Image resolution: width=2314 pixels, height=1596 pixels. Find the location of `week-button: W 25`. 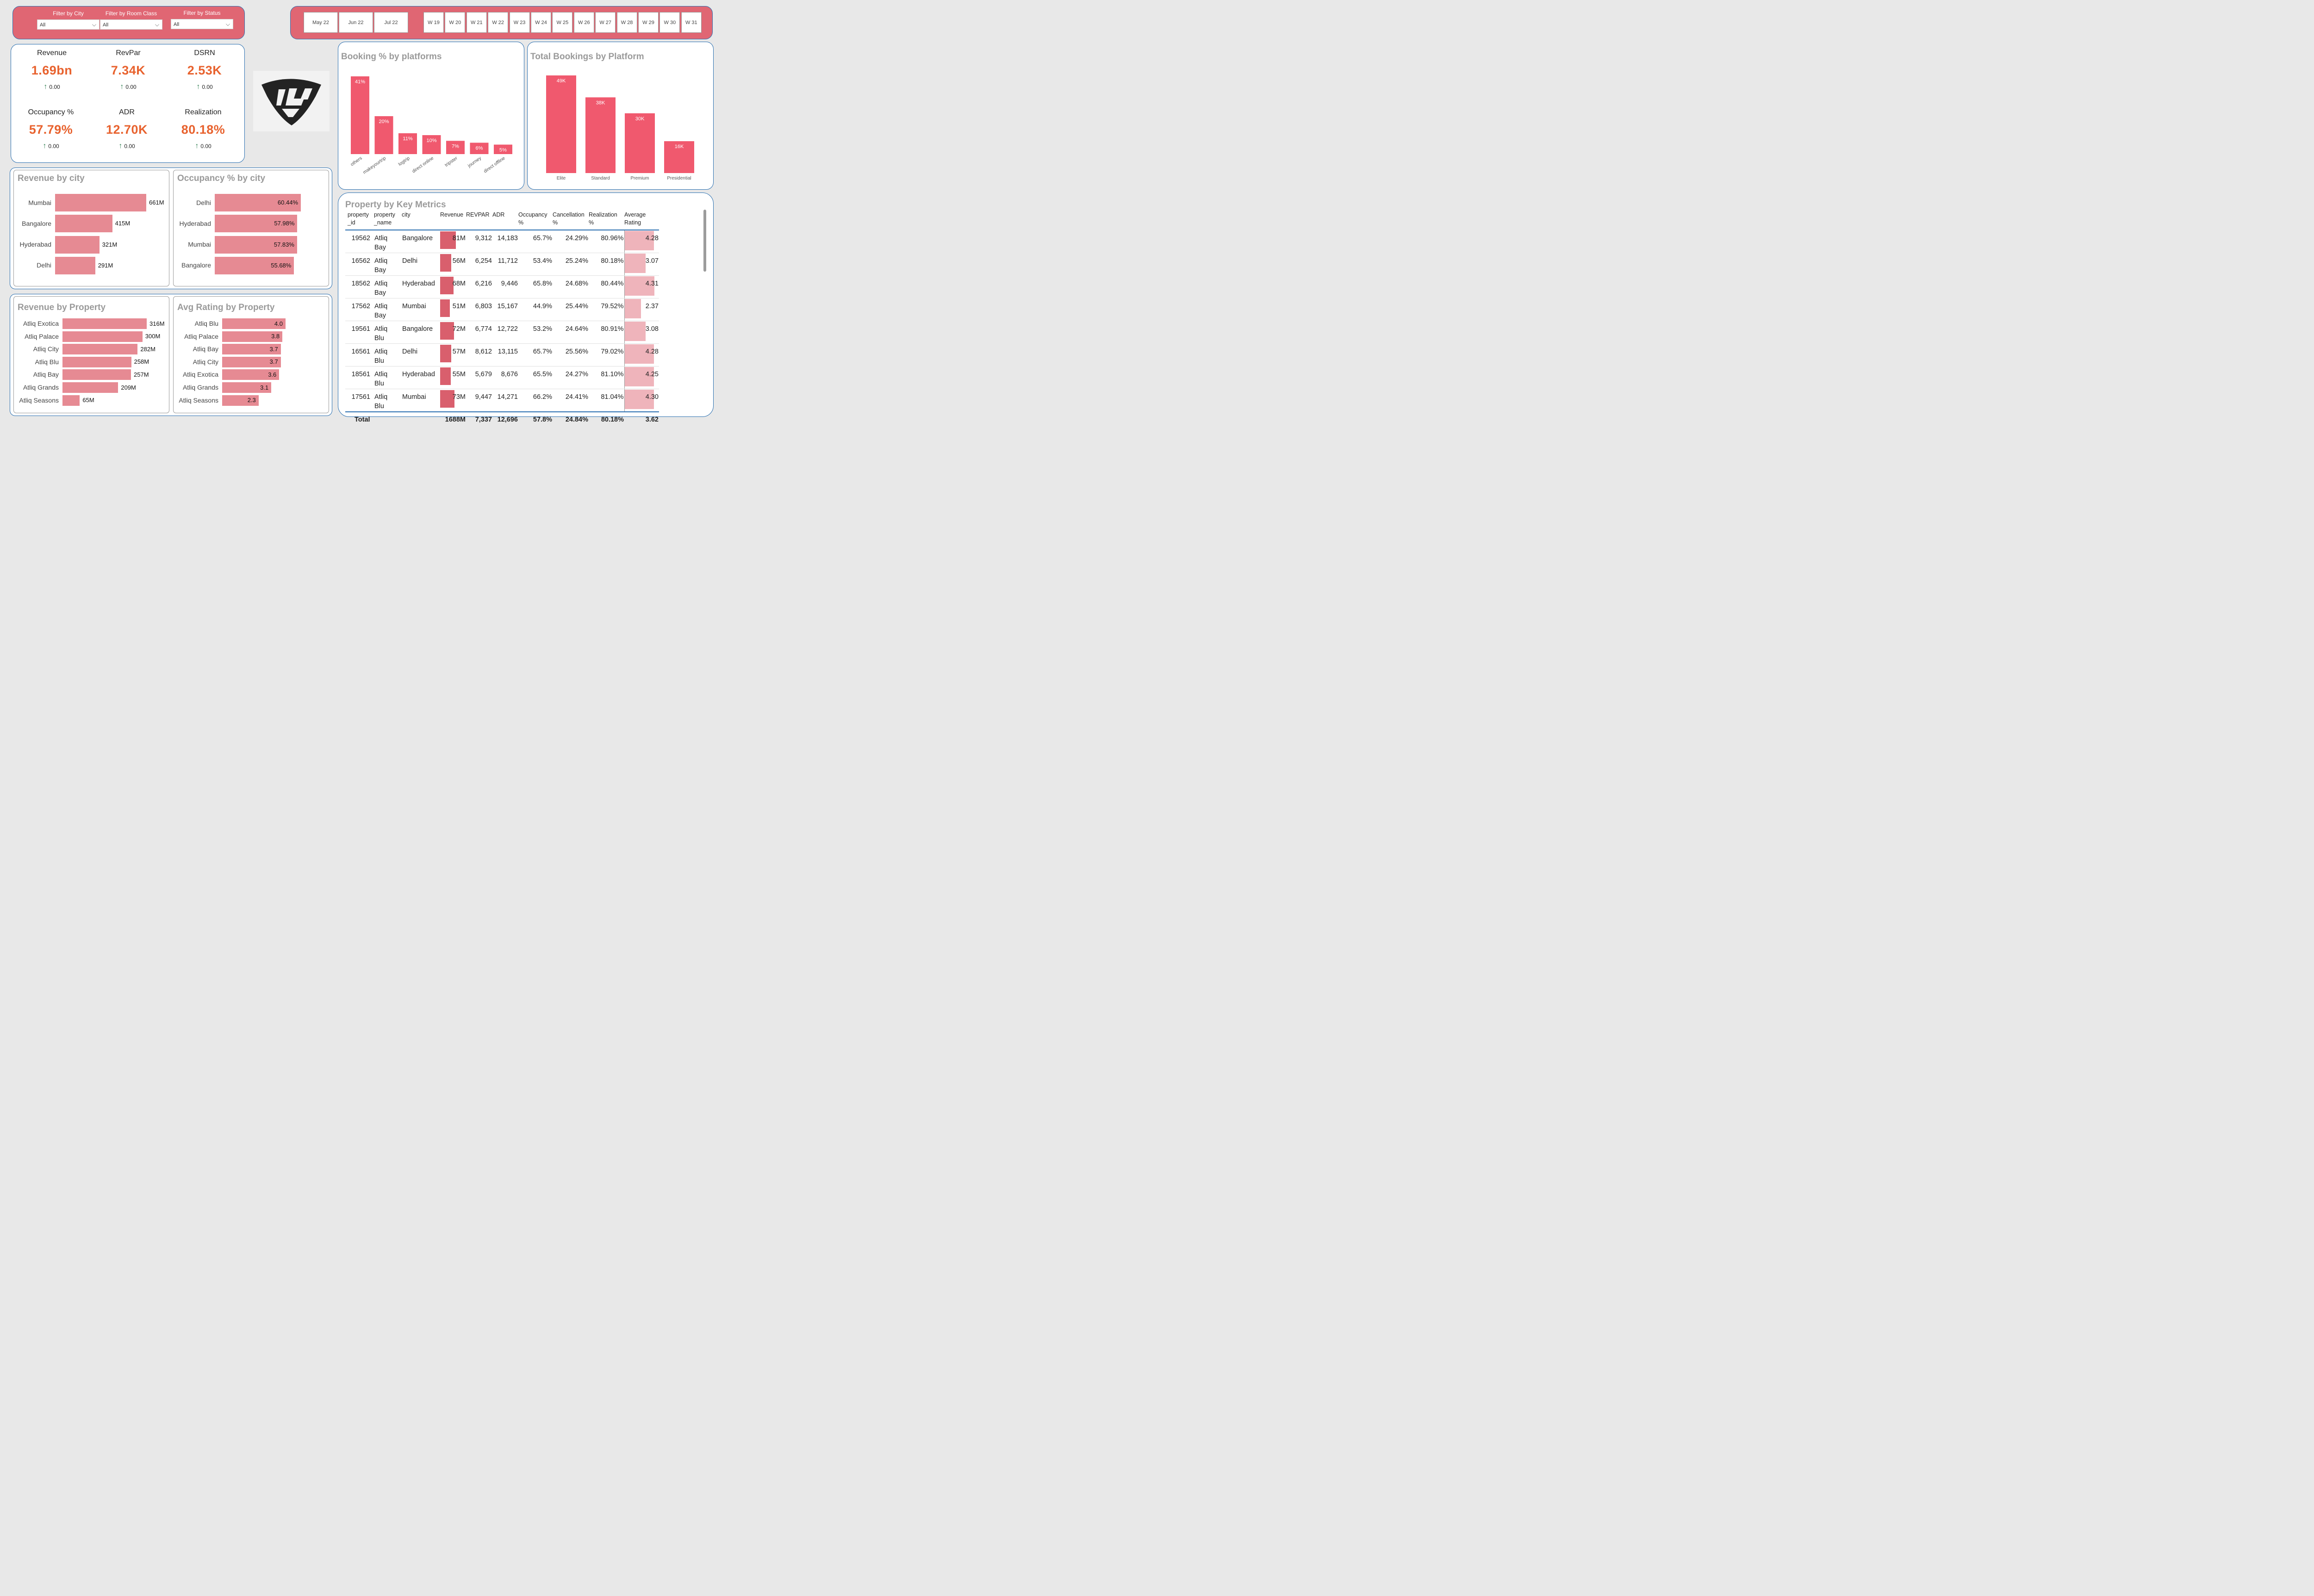

week-button: W 25 is located at coordinates (562, 23).